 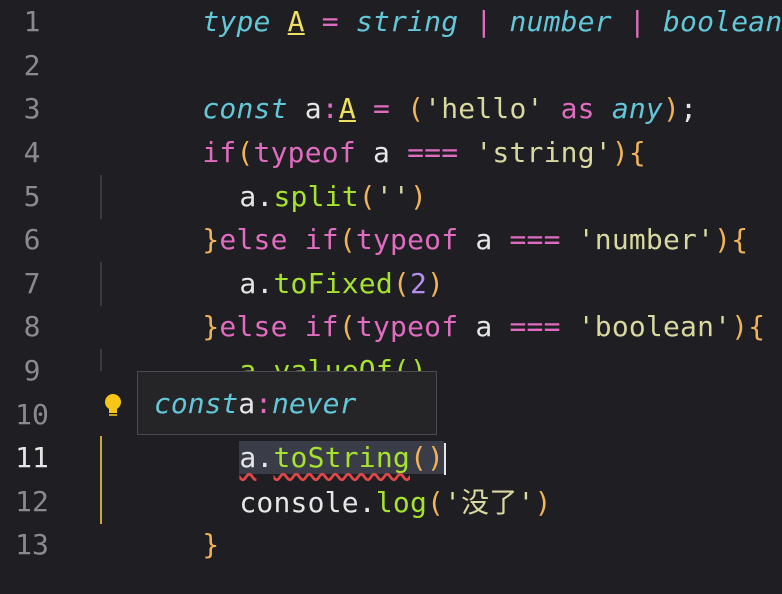 What do you see at coordinates (407, 22) in the screenshot?
I see `type-string: string` at bounding box center [407, 22].